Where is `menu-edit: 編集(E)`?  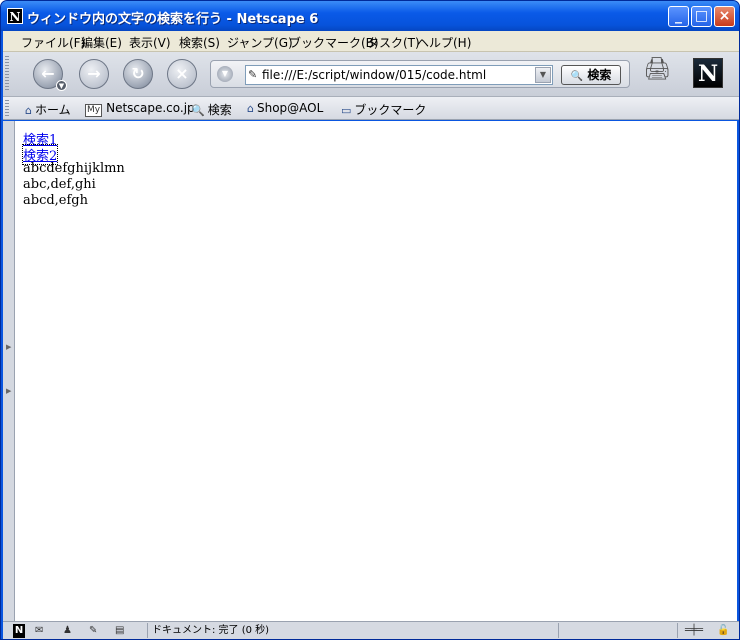 menu-edit: 編集(E) is located at coordinates (101, 42).